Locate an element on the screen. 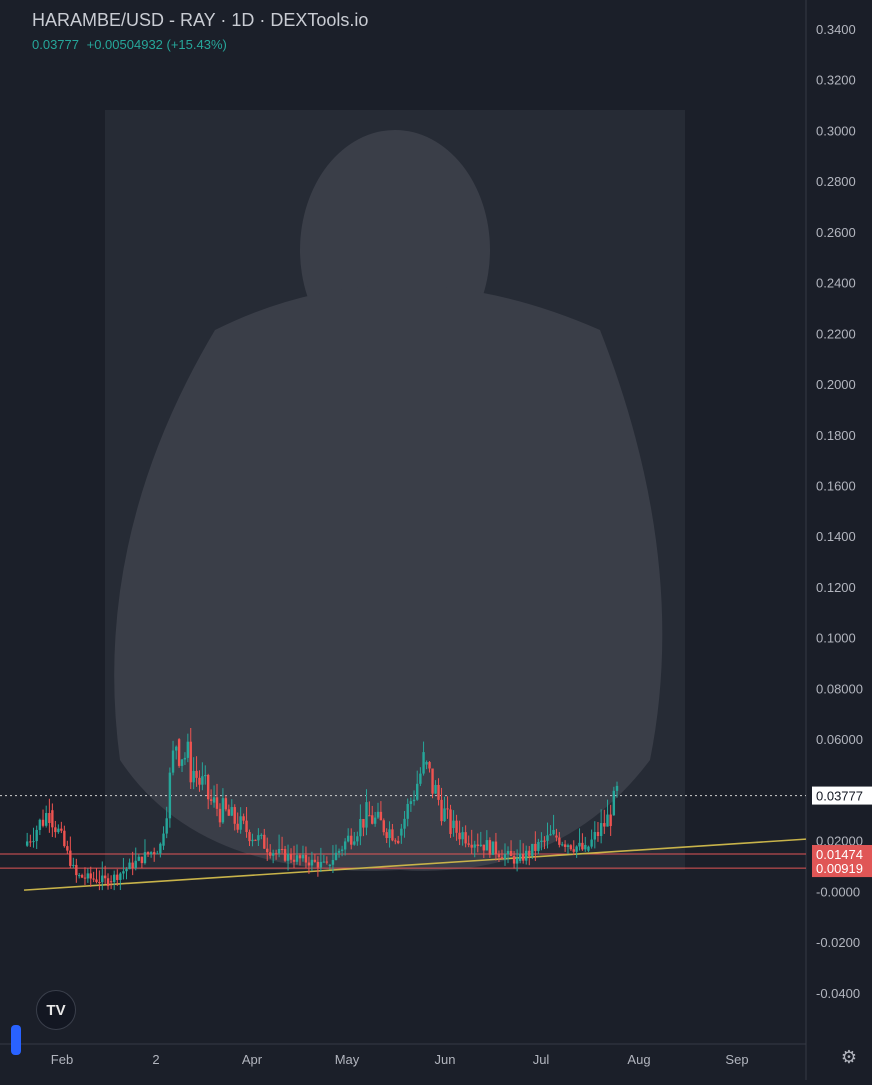  y-tick-label: 0.2200 is located at coordinates (836, 333).